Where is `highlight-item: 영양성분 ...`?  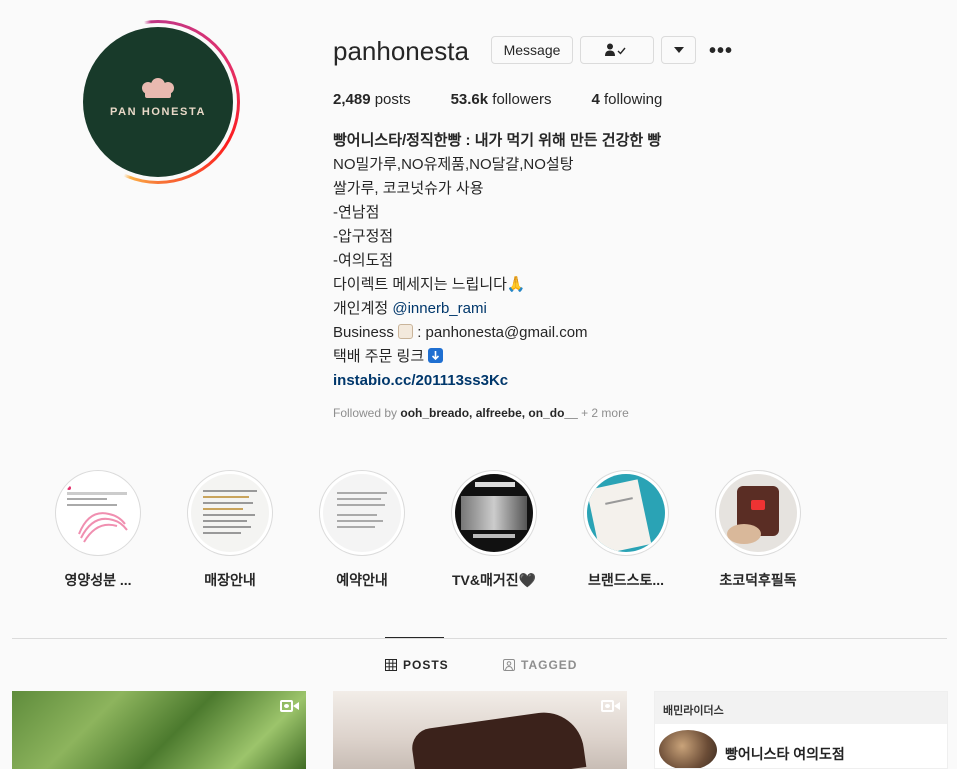
highlight-item: 영양성분 ... is located at coordinates (98, 530).